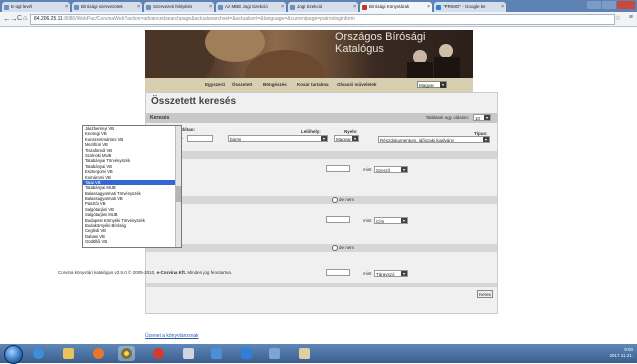 The image size is (637, 364). Describe the element at coordinates (432, 84) in the screenshot. I see `language-select: Magyar ▾` at that location.